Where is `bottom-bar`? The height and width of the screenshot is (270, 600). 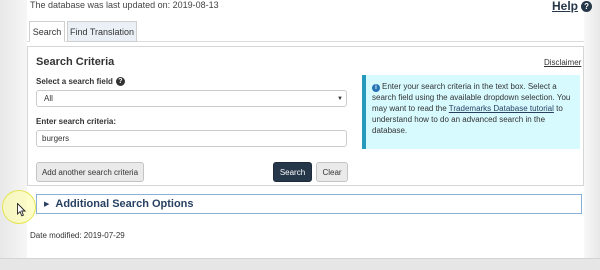 bottom-bar is located at coordinates (300, 264).